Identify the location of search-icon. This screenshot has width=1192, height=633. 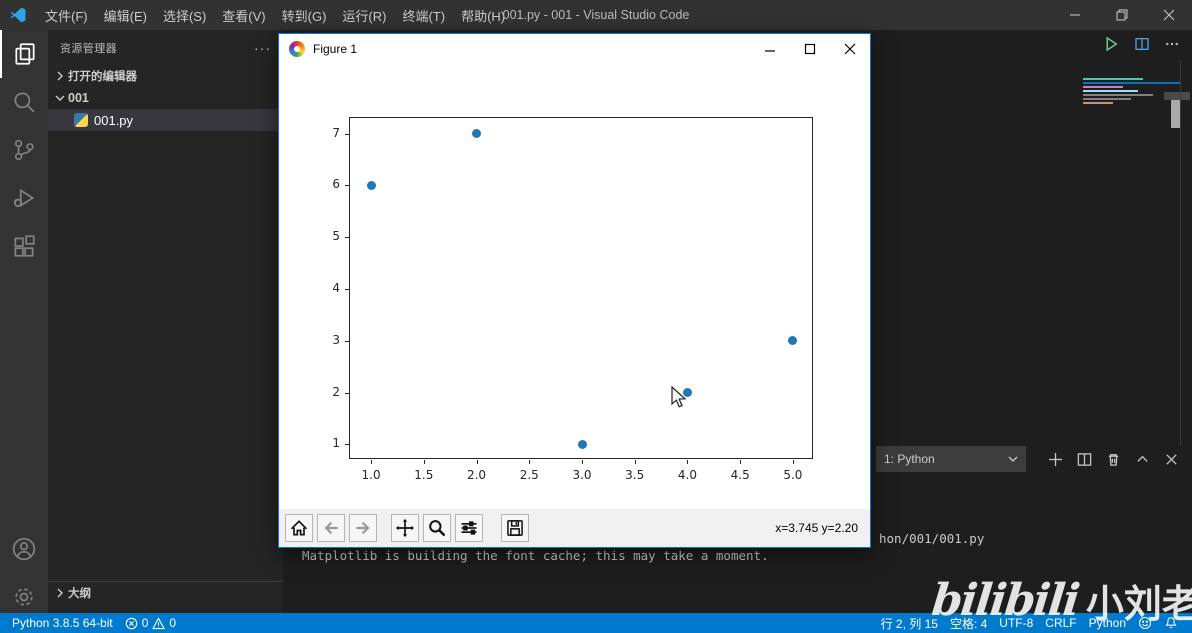
(24, 102).